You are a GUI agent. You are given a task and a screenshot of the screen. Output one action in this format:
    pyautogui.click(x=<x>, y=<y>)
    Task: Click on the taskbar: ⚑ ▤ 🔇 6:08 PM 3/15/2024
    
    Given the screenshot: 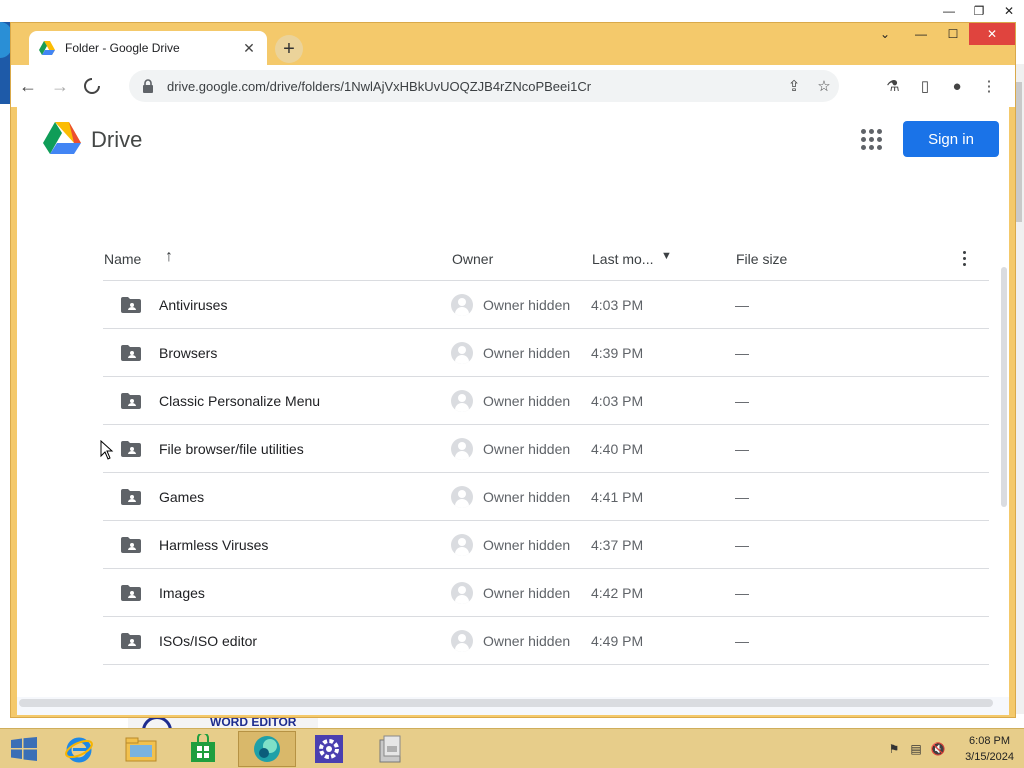 What is the action you would take?
    pyautogui.click(x=512, y=748)
    